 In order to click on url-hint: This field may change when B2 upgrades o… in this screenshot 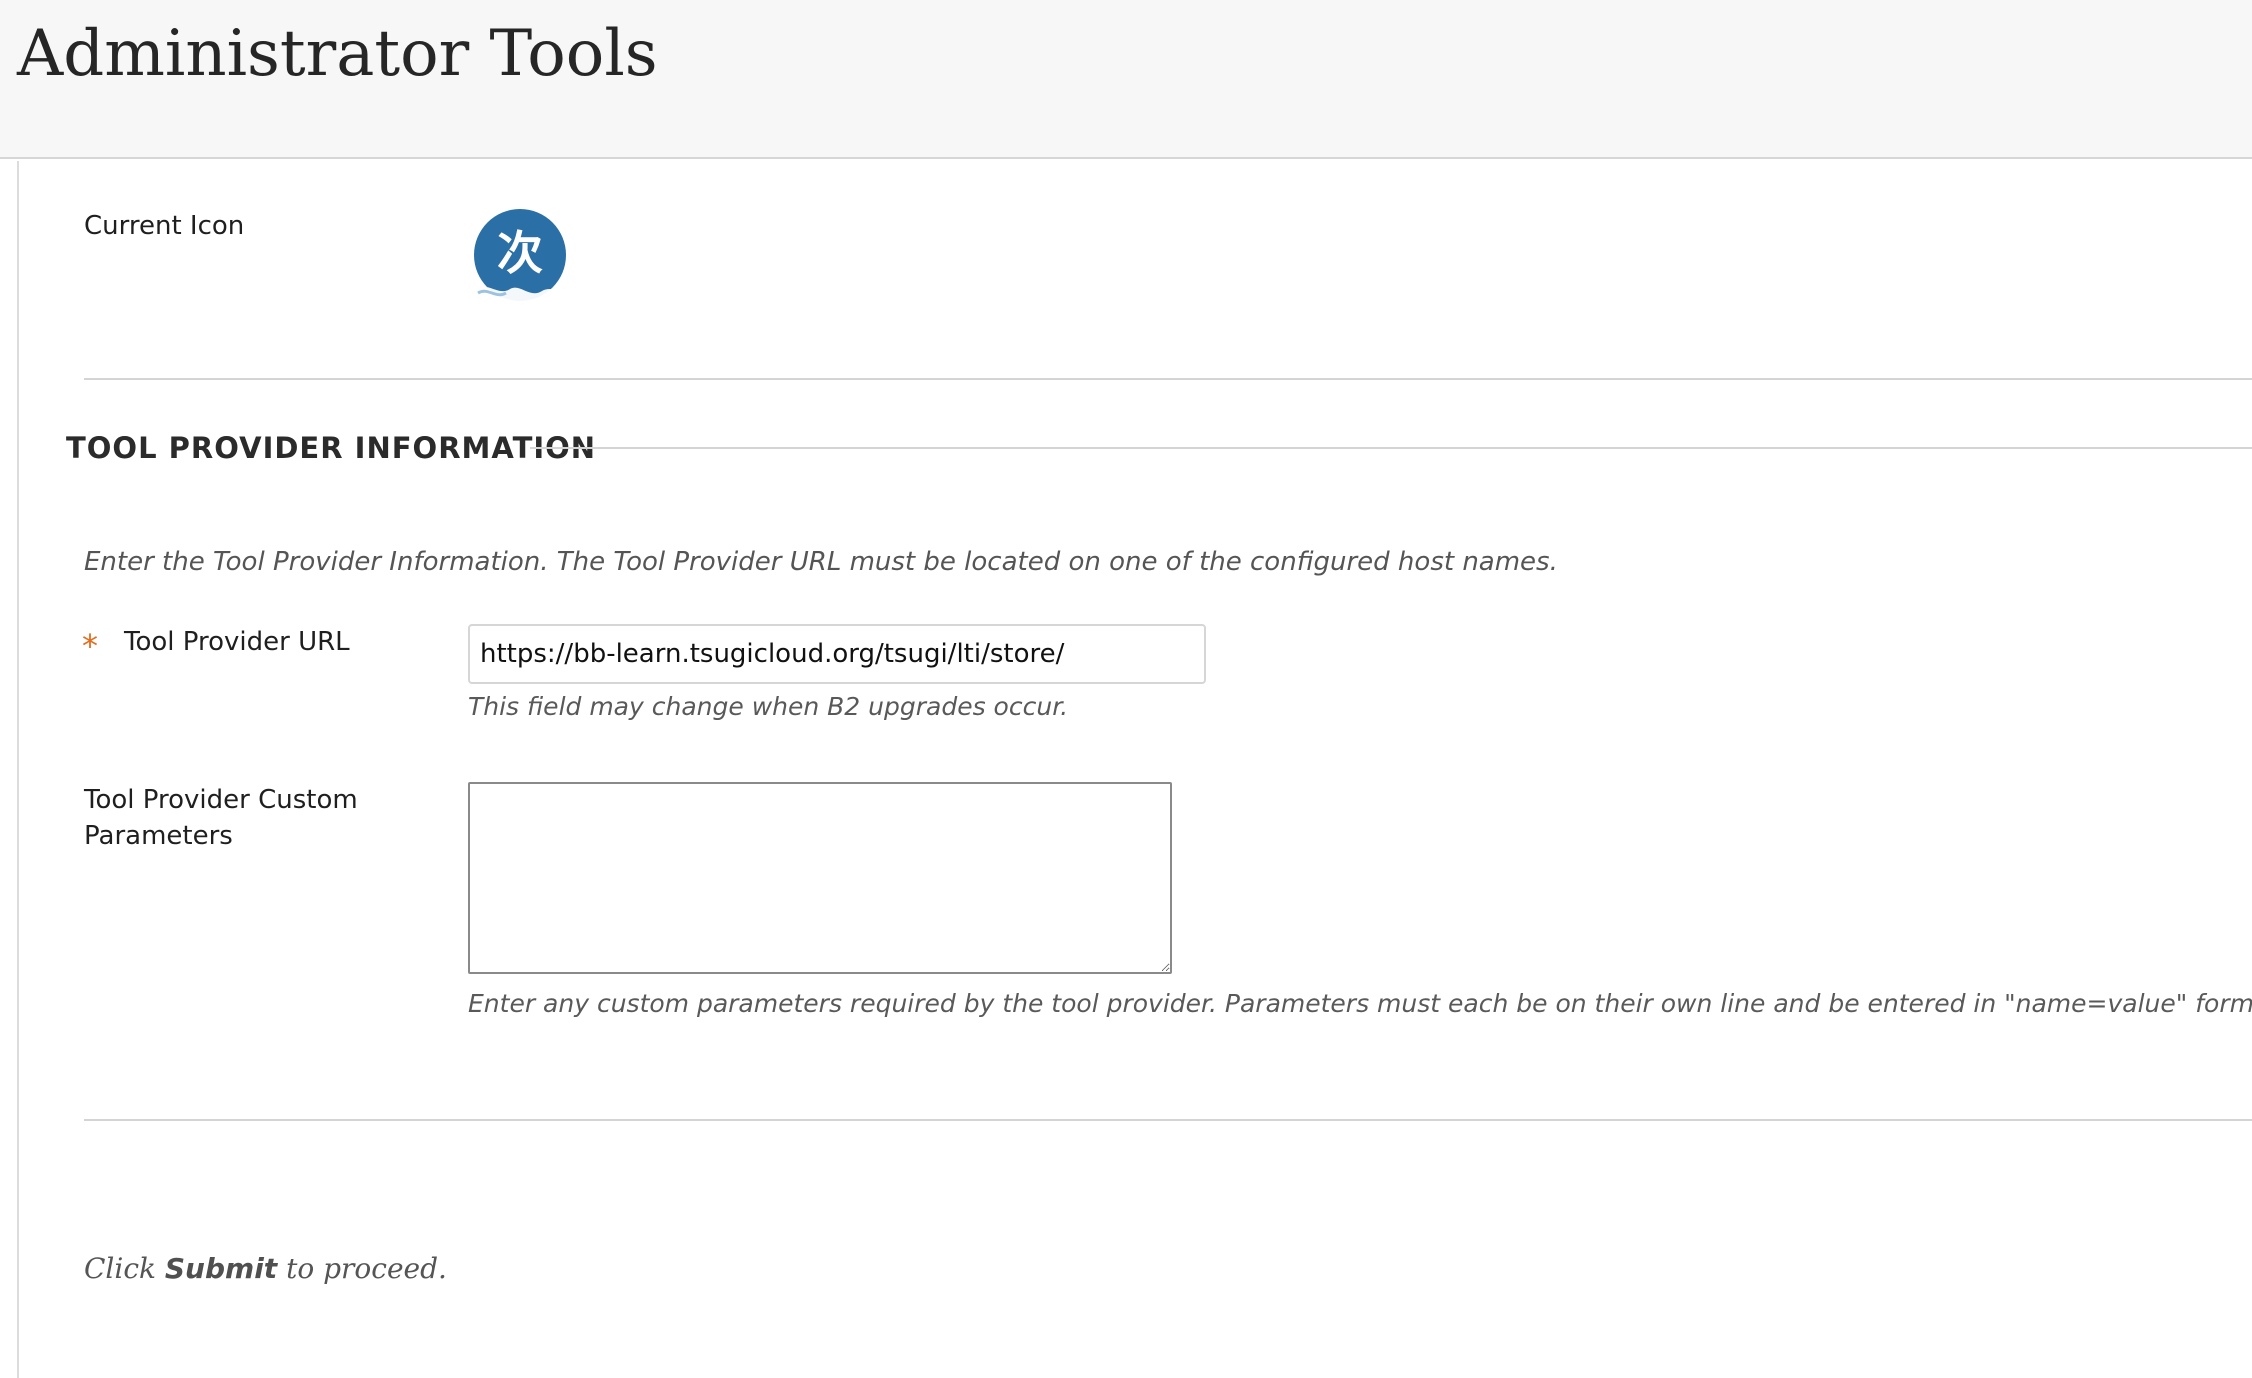, I will do `click(768, 706)`.